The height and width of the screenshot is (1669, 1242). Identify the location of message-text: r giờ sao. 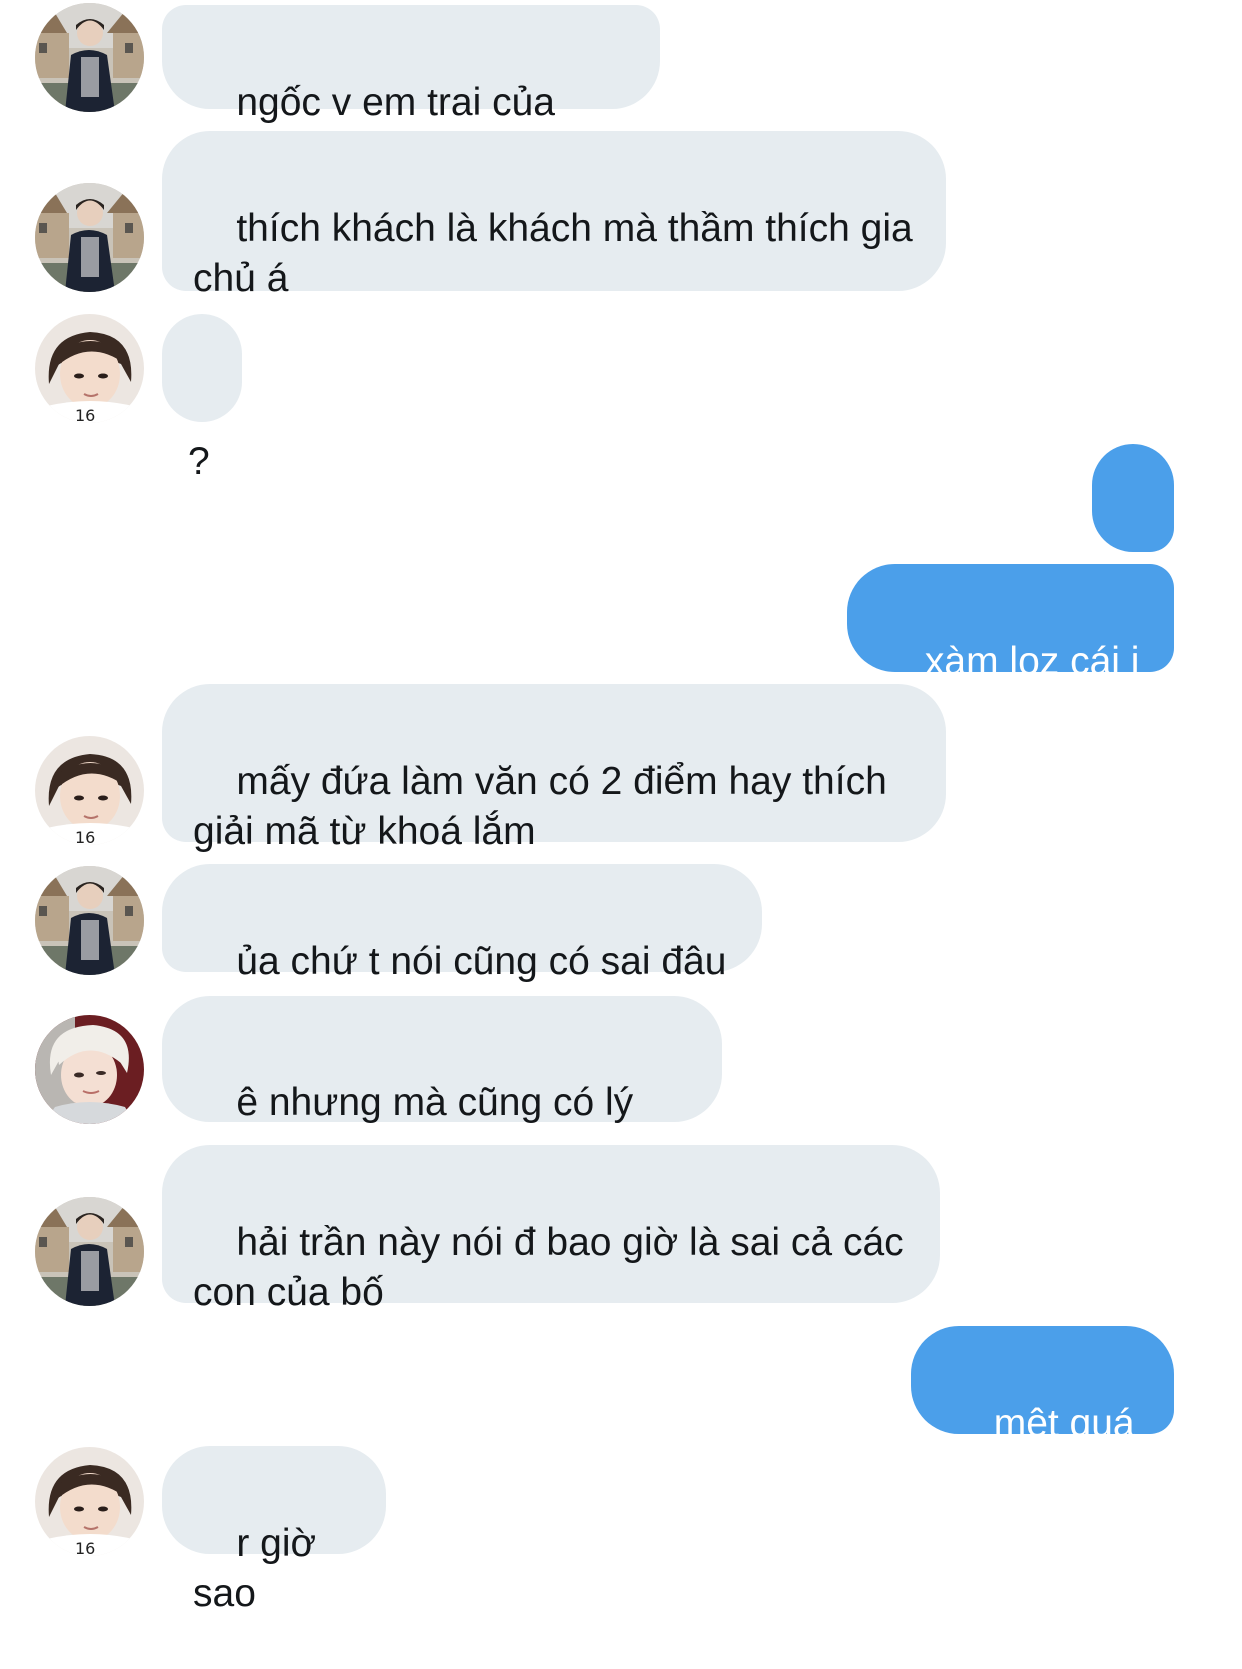
(260, 1568).